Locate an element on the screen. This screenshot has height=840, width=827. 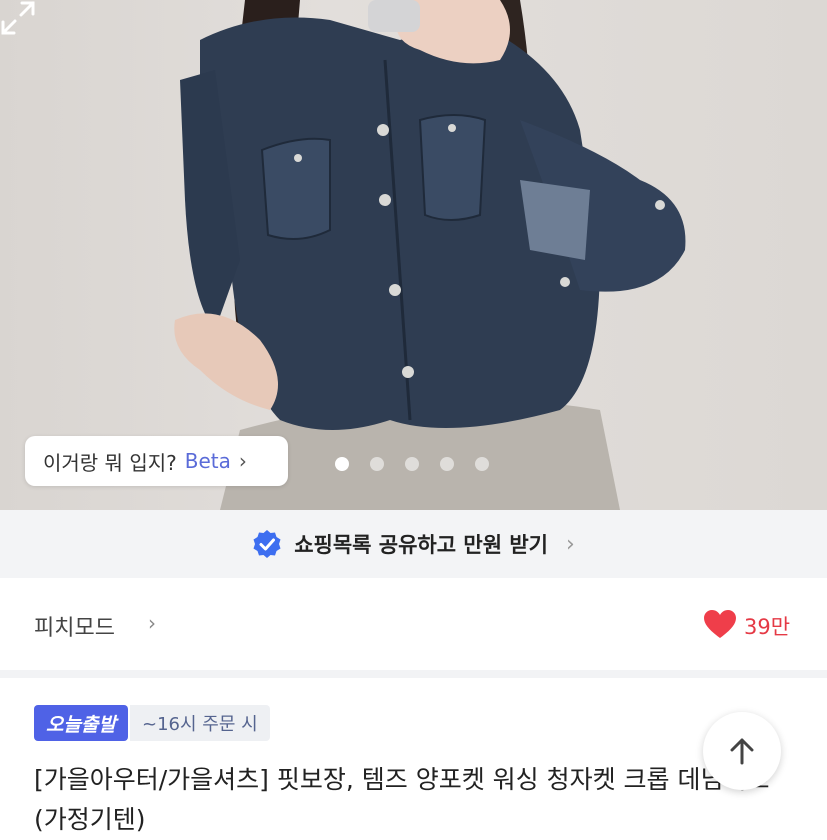
brand-name: 피치모드 is located at coordinates (74, 626).